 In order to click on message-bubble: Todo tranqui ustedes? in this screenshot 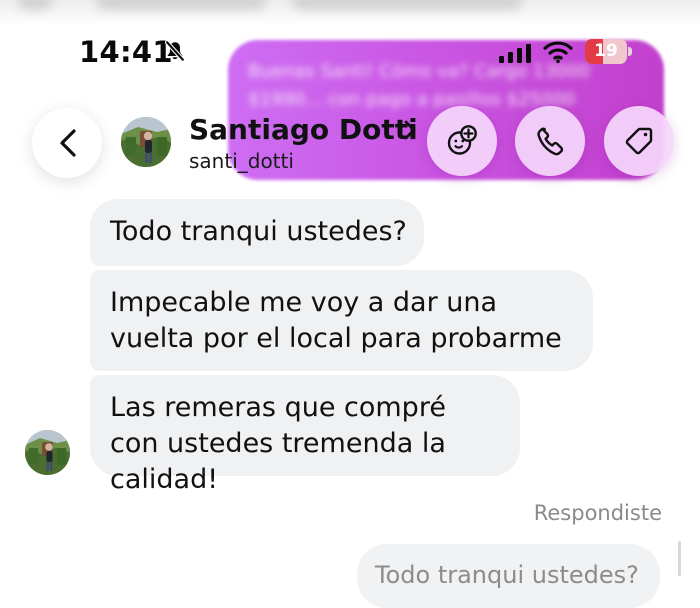, I will do `click(257, 232)`.